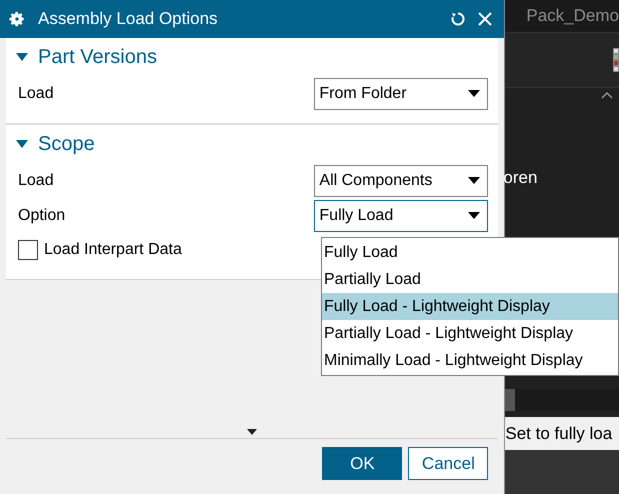 This screenshot has height=494, width=619. What do you see at coordinates (362, 463) in the screenshot?
I see `ok-button: OK` at bounding box center [362, 463].